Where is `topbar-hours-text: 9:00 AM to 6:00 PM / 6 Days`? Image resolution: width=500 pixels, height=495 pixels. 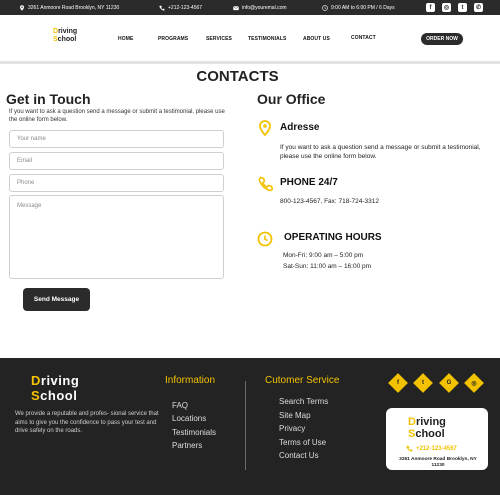
topbar-hours-text: 9:00 AM to 6:00 PM / 6 Days is located at coordinates (363, 7).